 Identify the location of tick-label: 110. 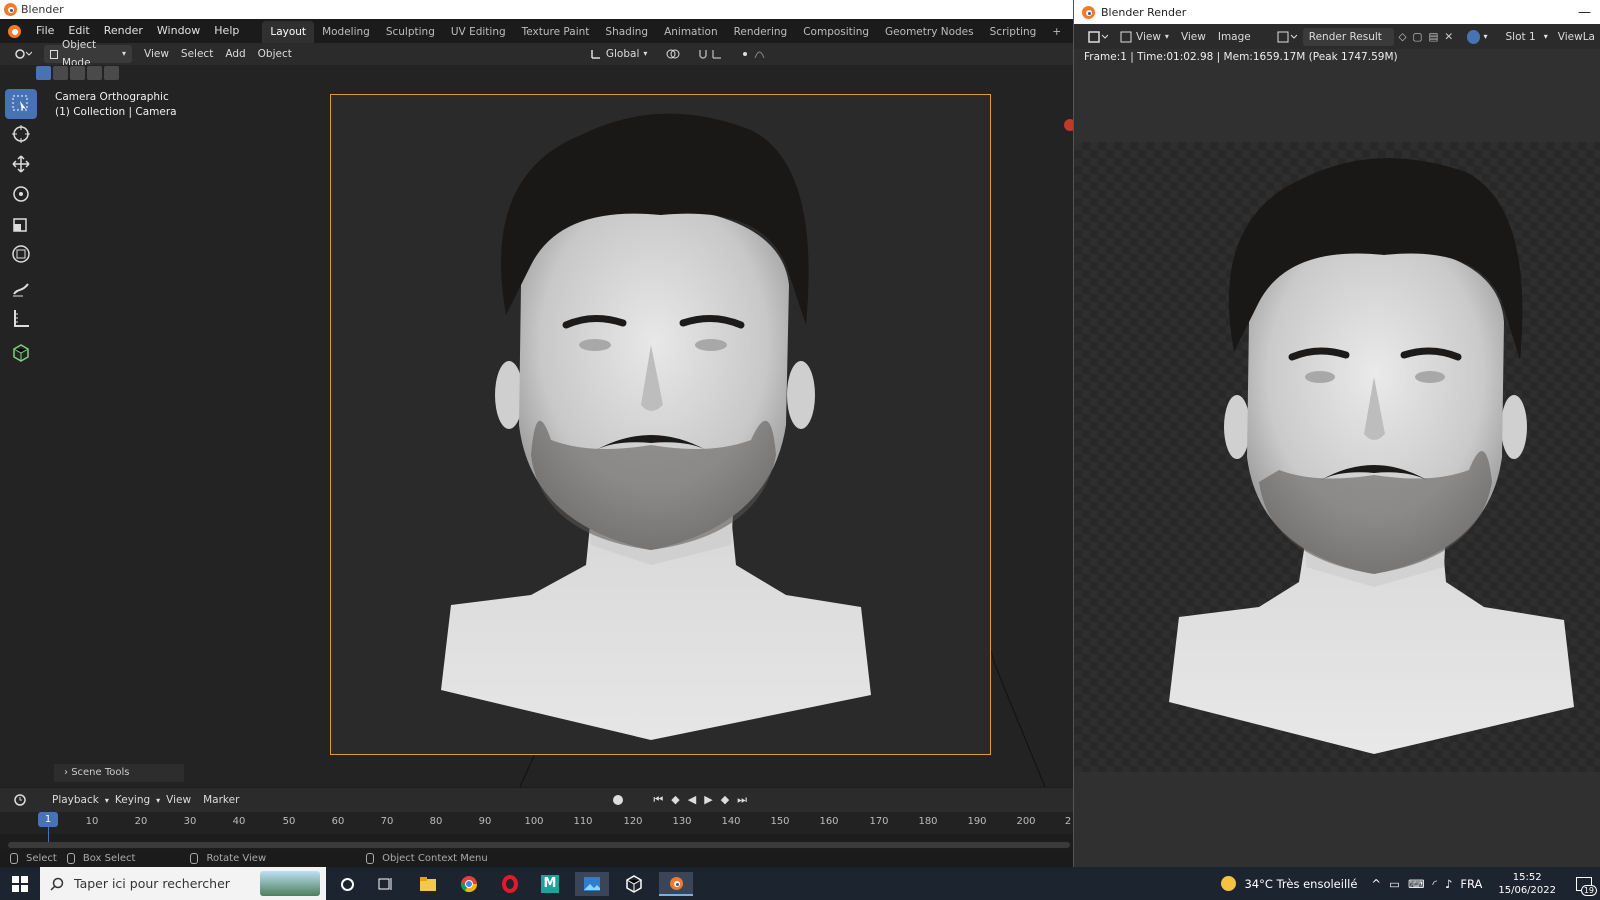
(583, 821).